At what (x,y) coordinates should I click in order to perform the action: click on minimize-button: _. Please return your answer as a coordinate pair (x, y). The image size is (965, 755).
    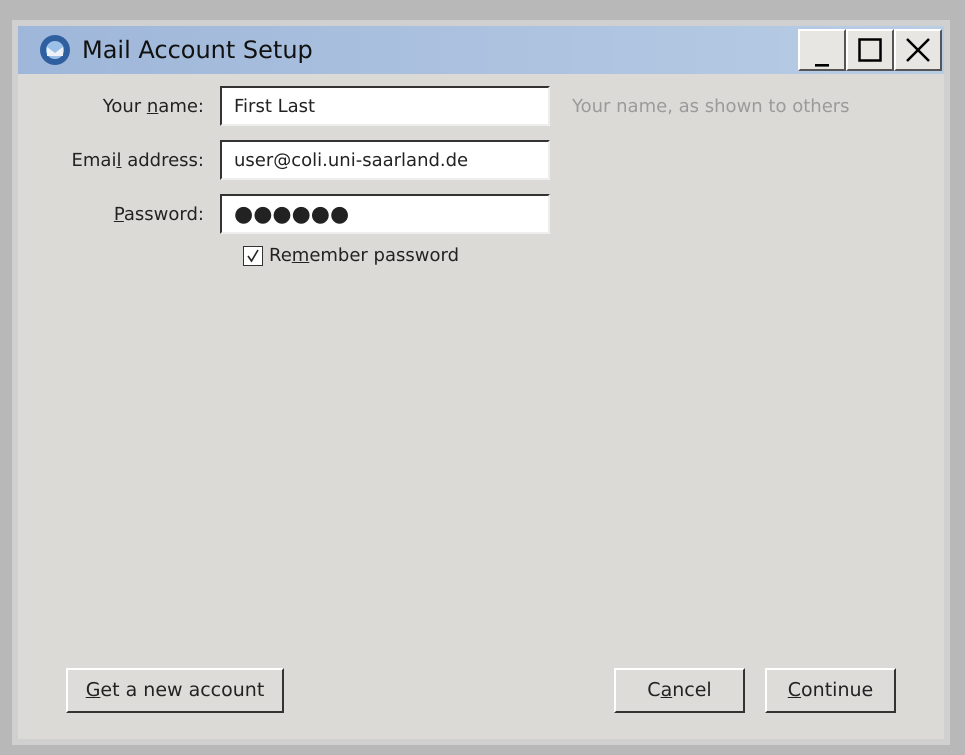
    Looking at the image, I should click on (822, 50).